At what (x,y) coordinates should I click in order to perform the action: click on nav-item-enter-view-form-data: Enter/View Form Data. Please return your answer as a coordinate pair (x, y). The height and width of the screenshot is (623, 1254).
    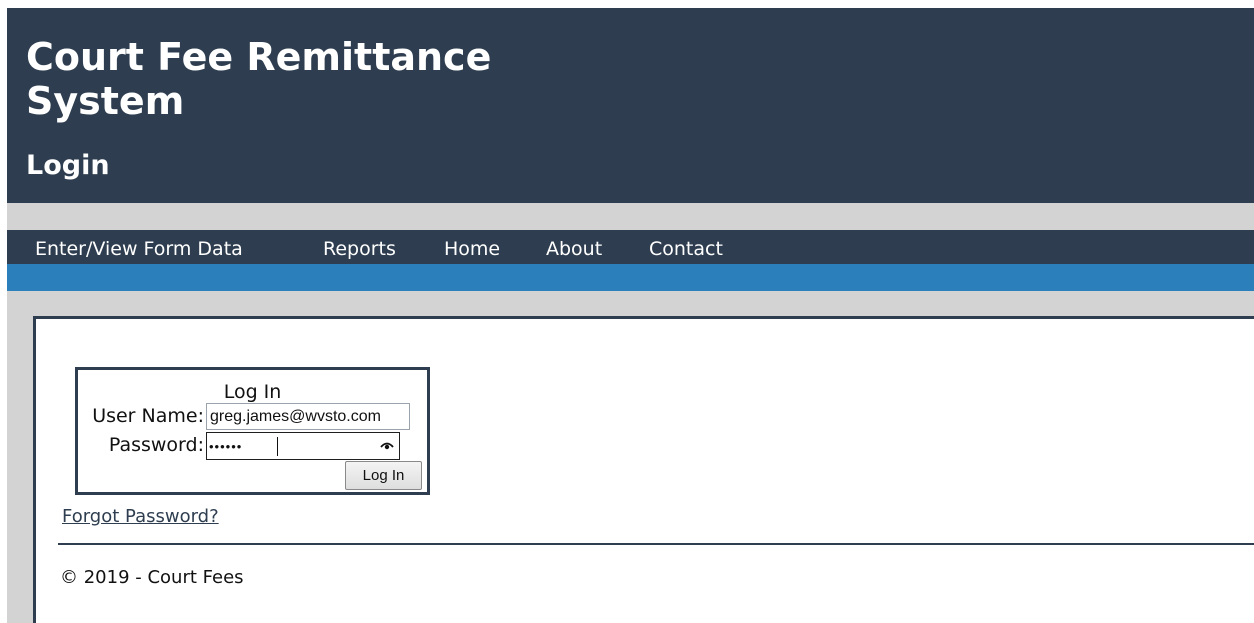
    Looking at the image, I should click on (139, 247).